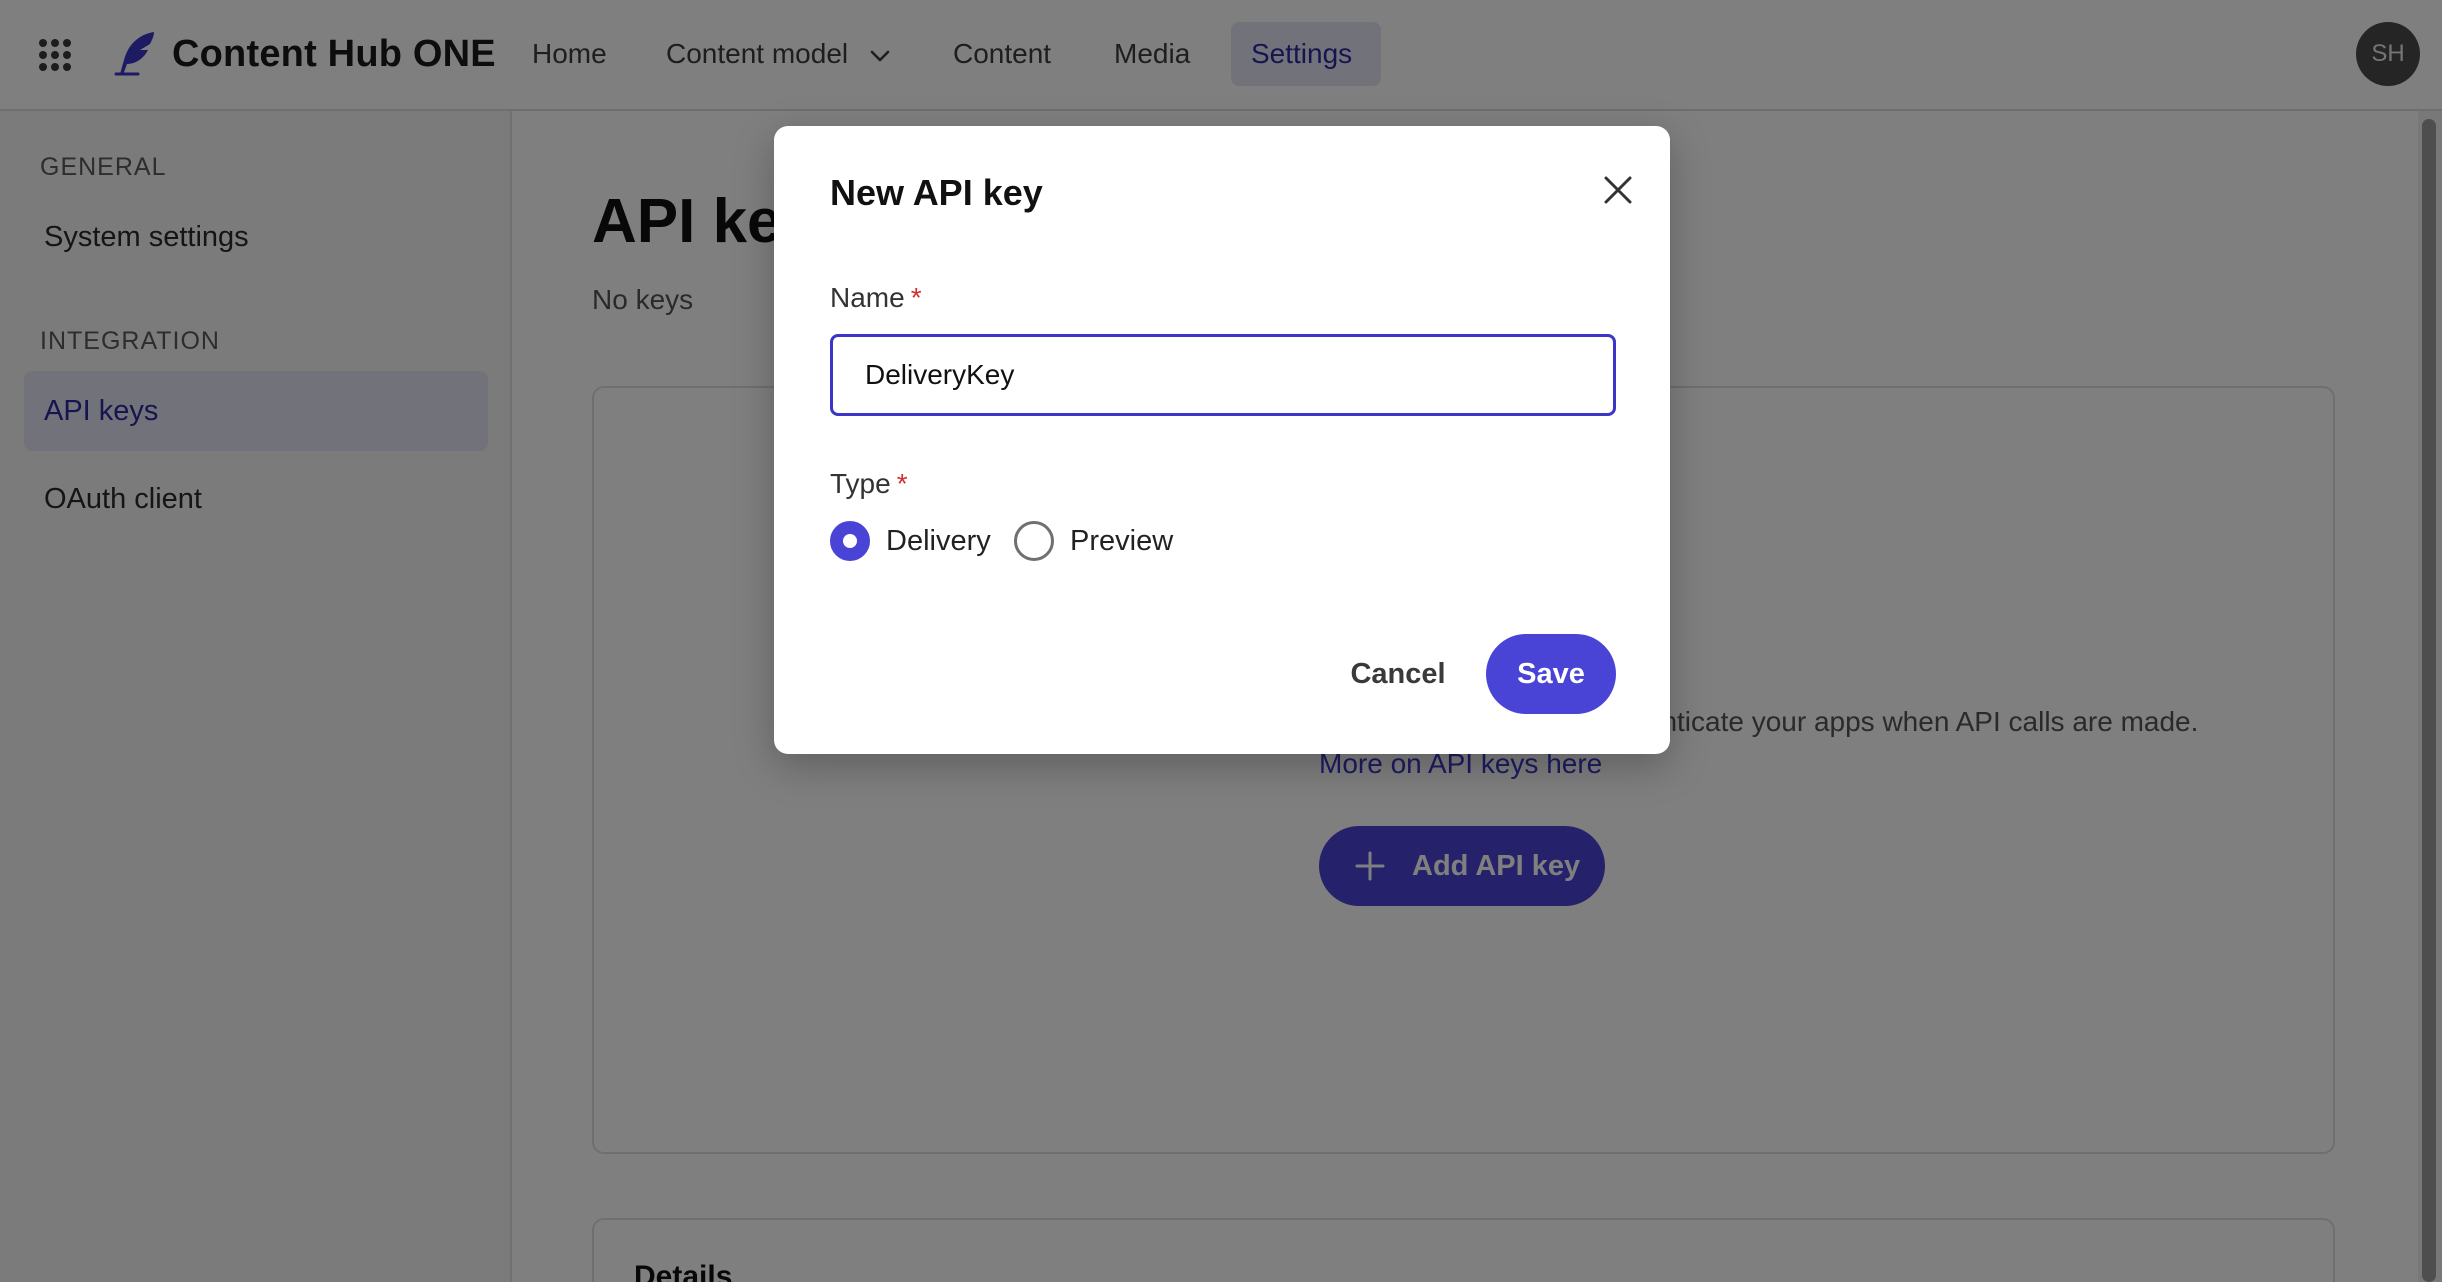  What do you see at coordinates (1398, 674) in the screenshot?
I see `cancel-button: Cancel` at bounding box center [1398, 674].